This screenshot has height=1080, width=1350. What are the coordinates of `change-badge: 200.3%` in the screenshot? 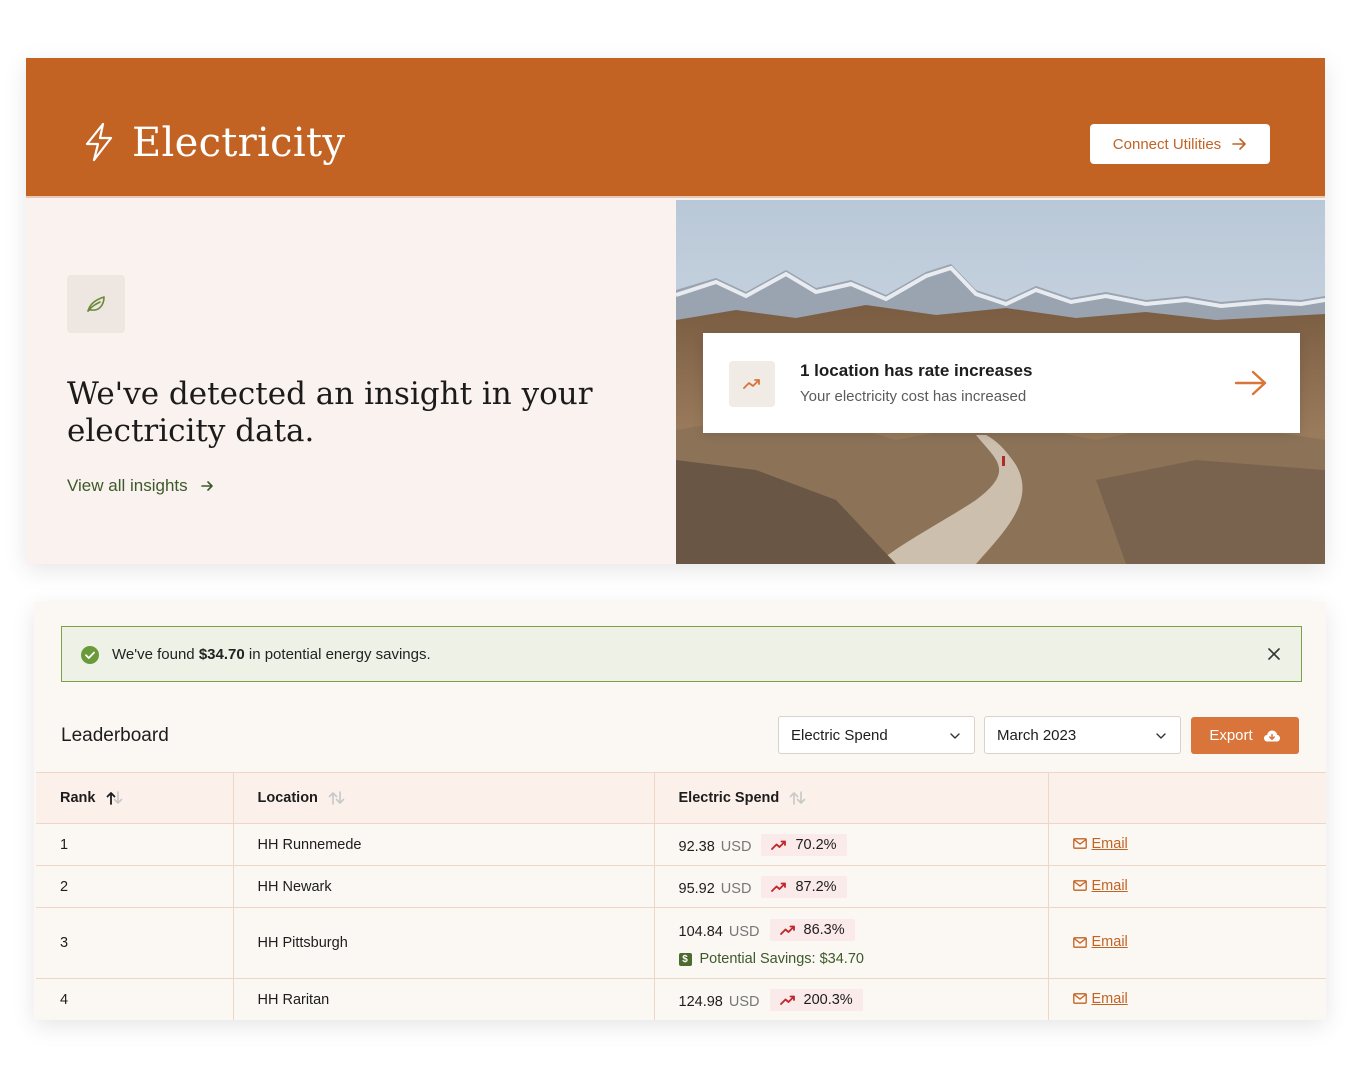 It's located at (816, 999).